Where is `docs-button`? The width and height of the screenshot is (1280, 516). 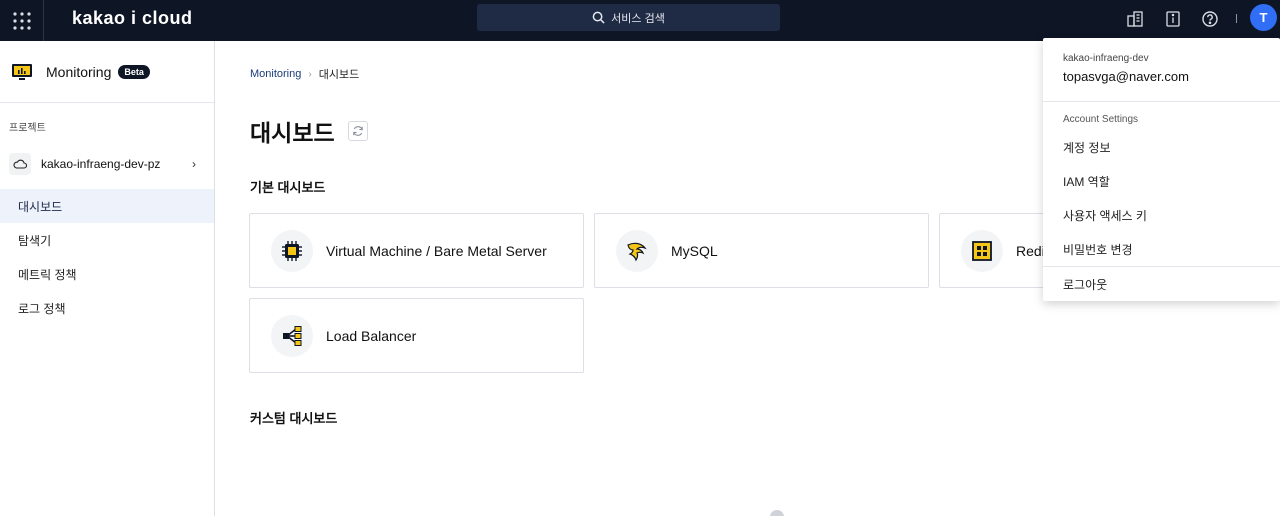
docs-button is located at coordinates (1135, 19).